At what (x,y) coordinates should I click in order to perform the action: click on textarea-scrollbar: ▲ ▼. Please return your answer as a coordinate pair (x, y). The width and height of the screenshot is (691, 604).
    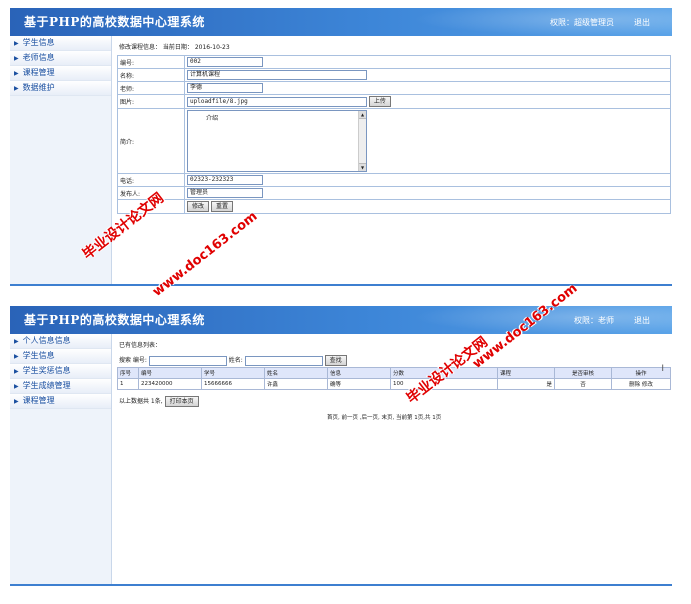
    Looking at the image, I should click on (362, 141).